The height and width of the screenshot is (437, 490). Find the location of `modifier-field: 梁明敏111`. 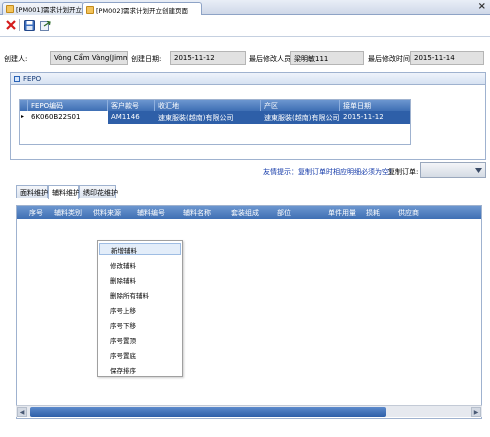

modifier-field: 梁明敏111 is located at coordinates (327, 58).